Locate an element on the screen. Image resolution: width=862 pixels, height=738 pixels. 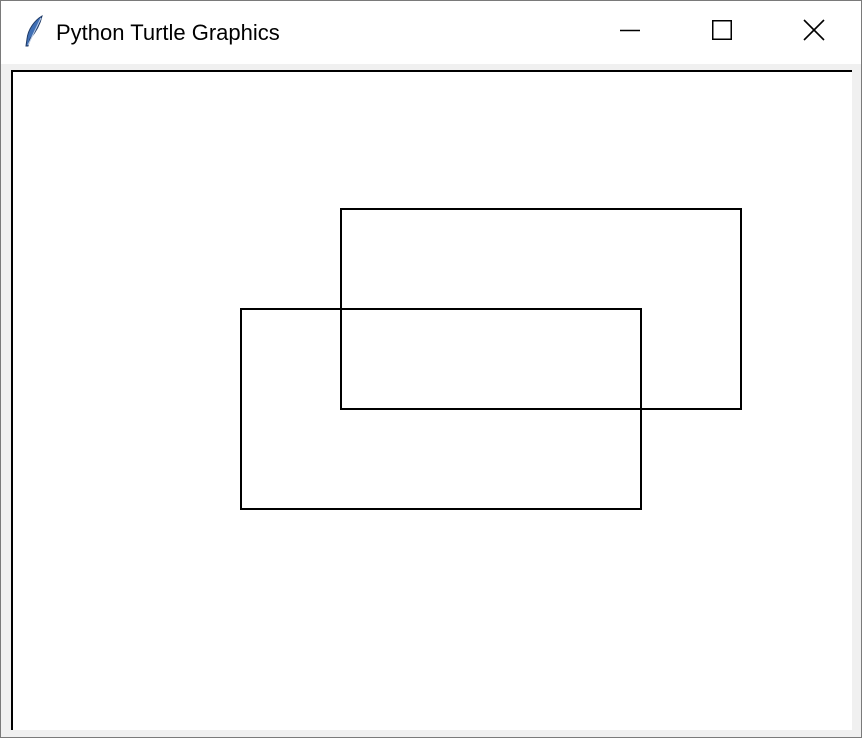
maximize-button is located at coordinates (722, 32).